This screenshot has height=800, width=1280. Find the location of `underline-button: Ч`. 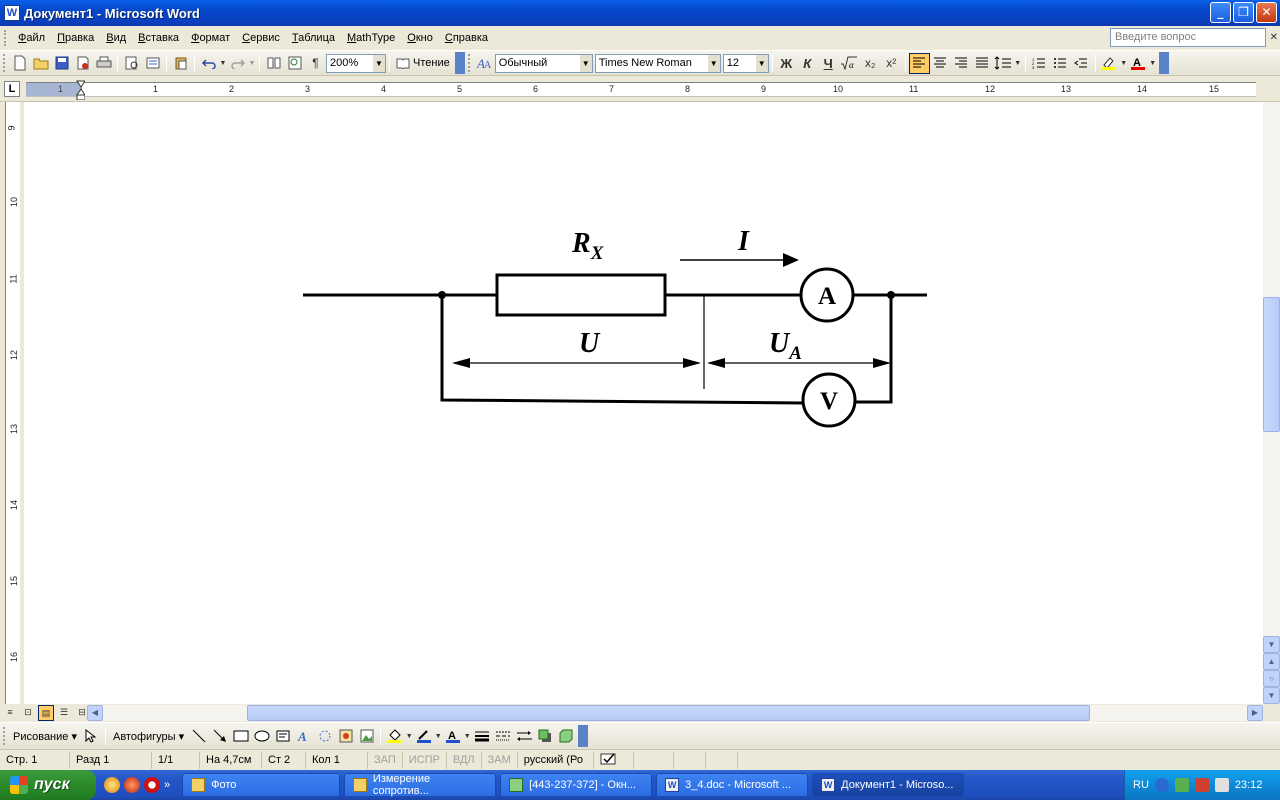

underline-button: Ч is located at coordinates (828, 63).